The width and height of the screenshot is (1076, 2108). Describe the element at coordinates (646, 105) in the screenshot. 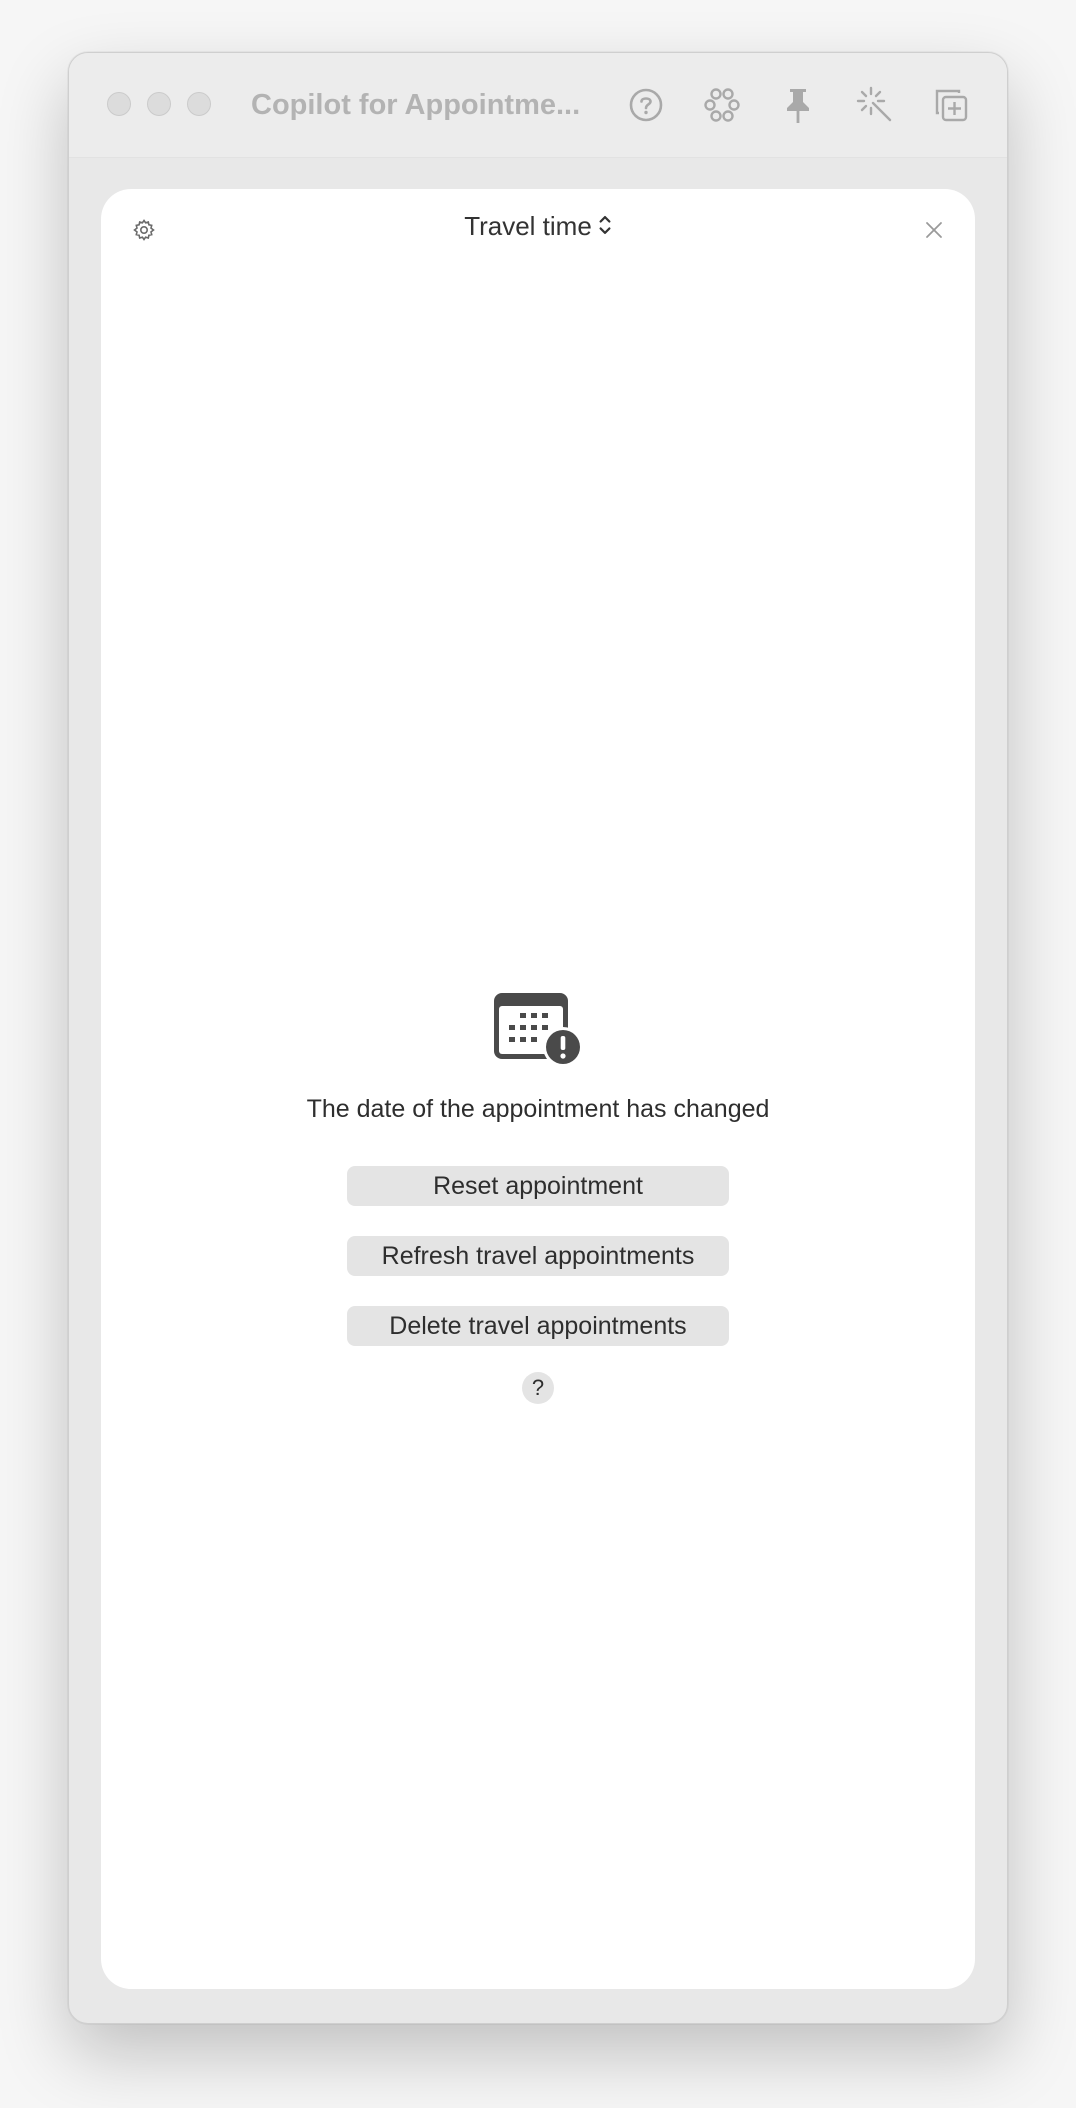

I see `help-circle-icon` at that location.